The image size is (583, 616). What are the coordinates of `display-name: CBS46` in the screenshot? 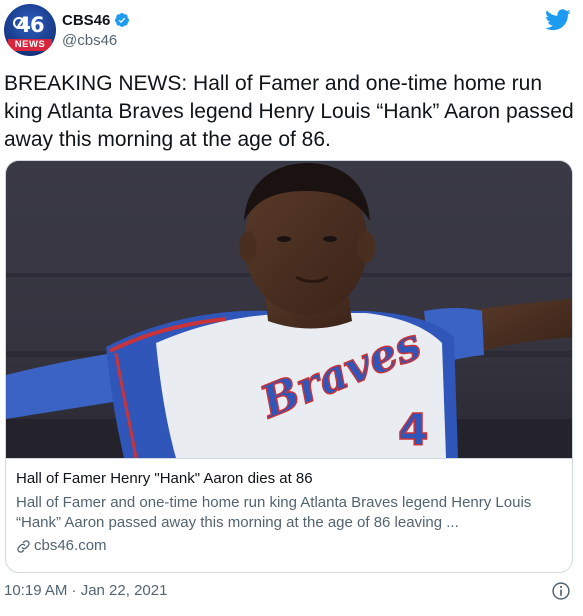 It's located at (86, 20).